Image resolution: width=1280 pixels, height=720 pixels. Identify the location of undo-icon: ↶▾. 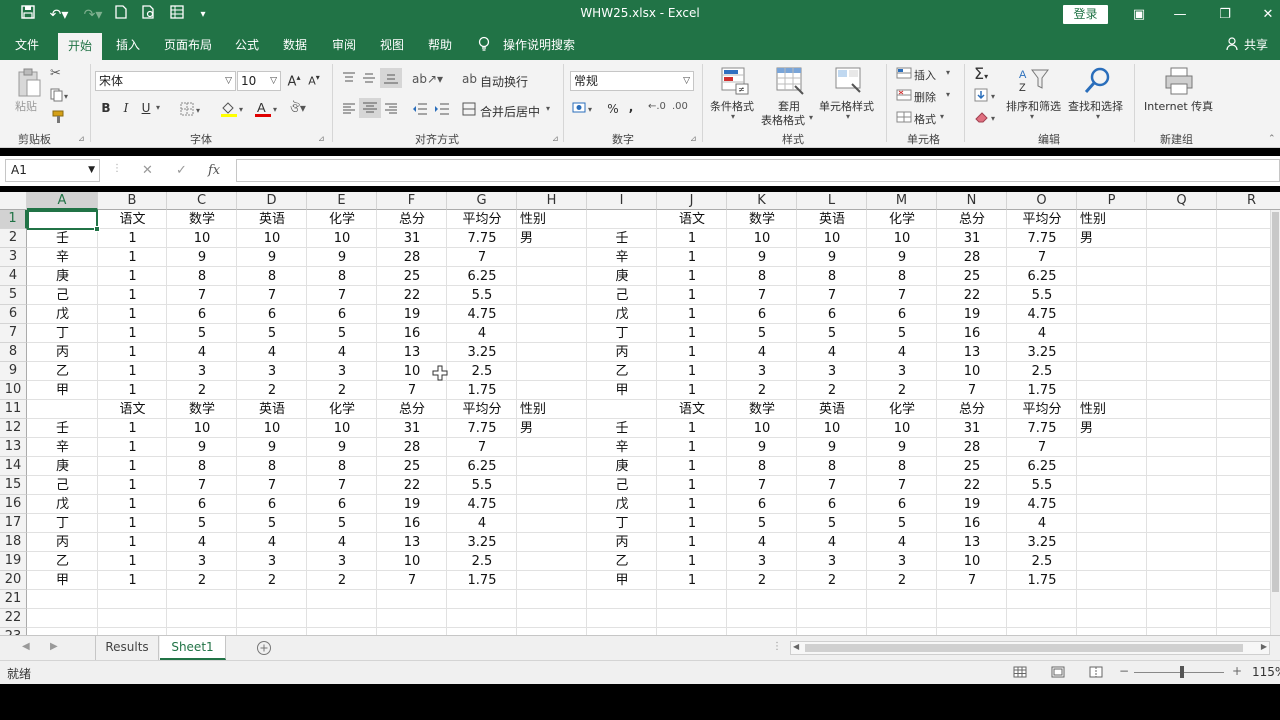
(59, 15).